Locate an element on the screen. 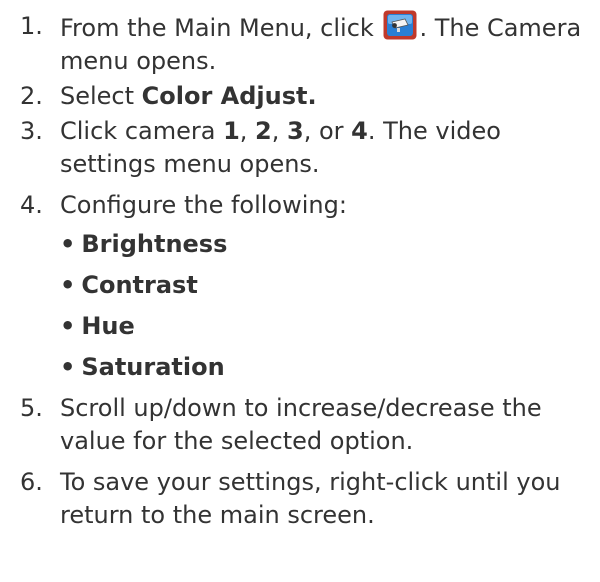  option-label: Saturation is located at coordinates (153, 367).